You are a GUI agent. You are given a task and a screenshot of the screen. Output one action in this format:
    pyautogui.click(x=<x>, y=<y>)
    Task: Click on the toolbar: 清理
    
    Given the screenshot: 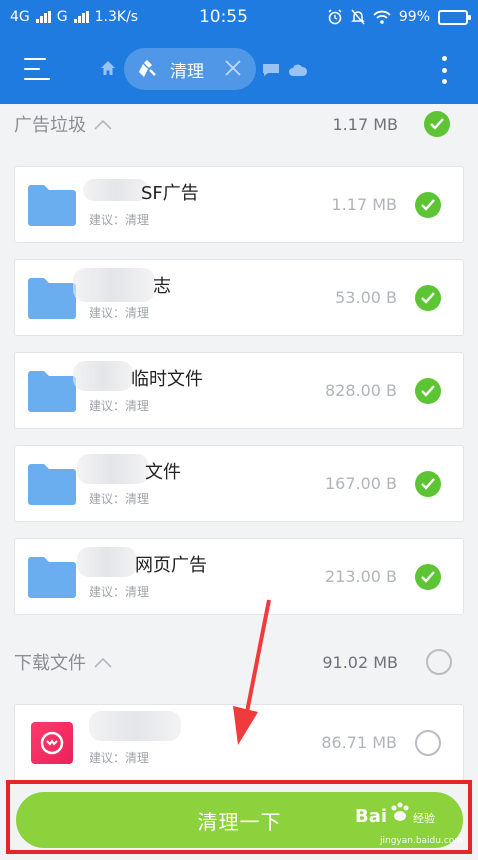 What is the action you would take?
    pyautogui.click(x=239, y=69)
    